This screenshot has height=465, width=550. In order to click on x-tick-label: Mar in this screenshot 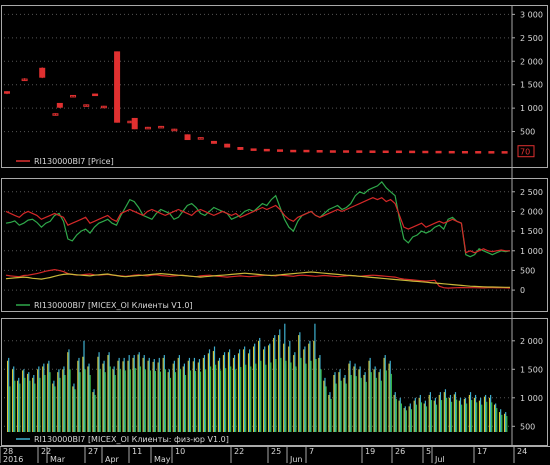, I will do `click(58, 459)`.